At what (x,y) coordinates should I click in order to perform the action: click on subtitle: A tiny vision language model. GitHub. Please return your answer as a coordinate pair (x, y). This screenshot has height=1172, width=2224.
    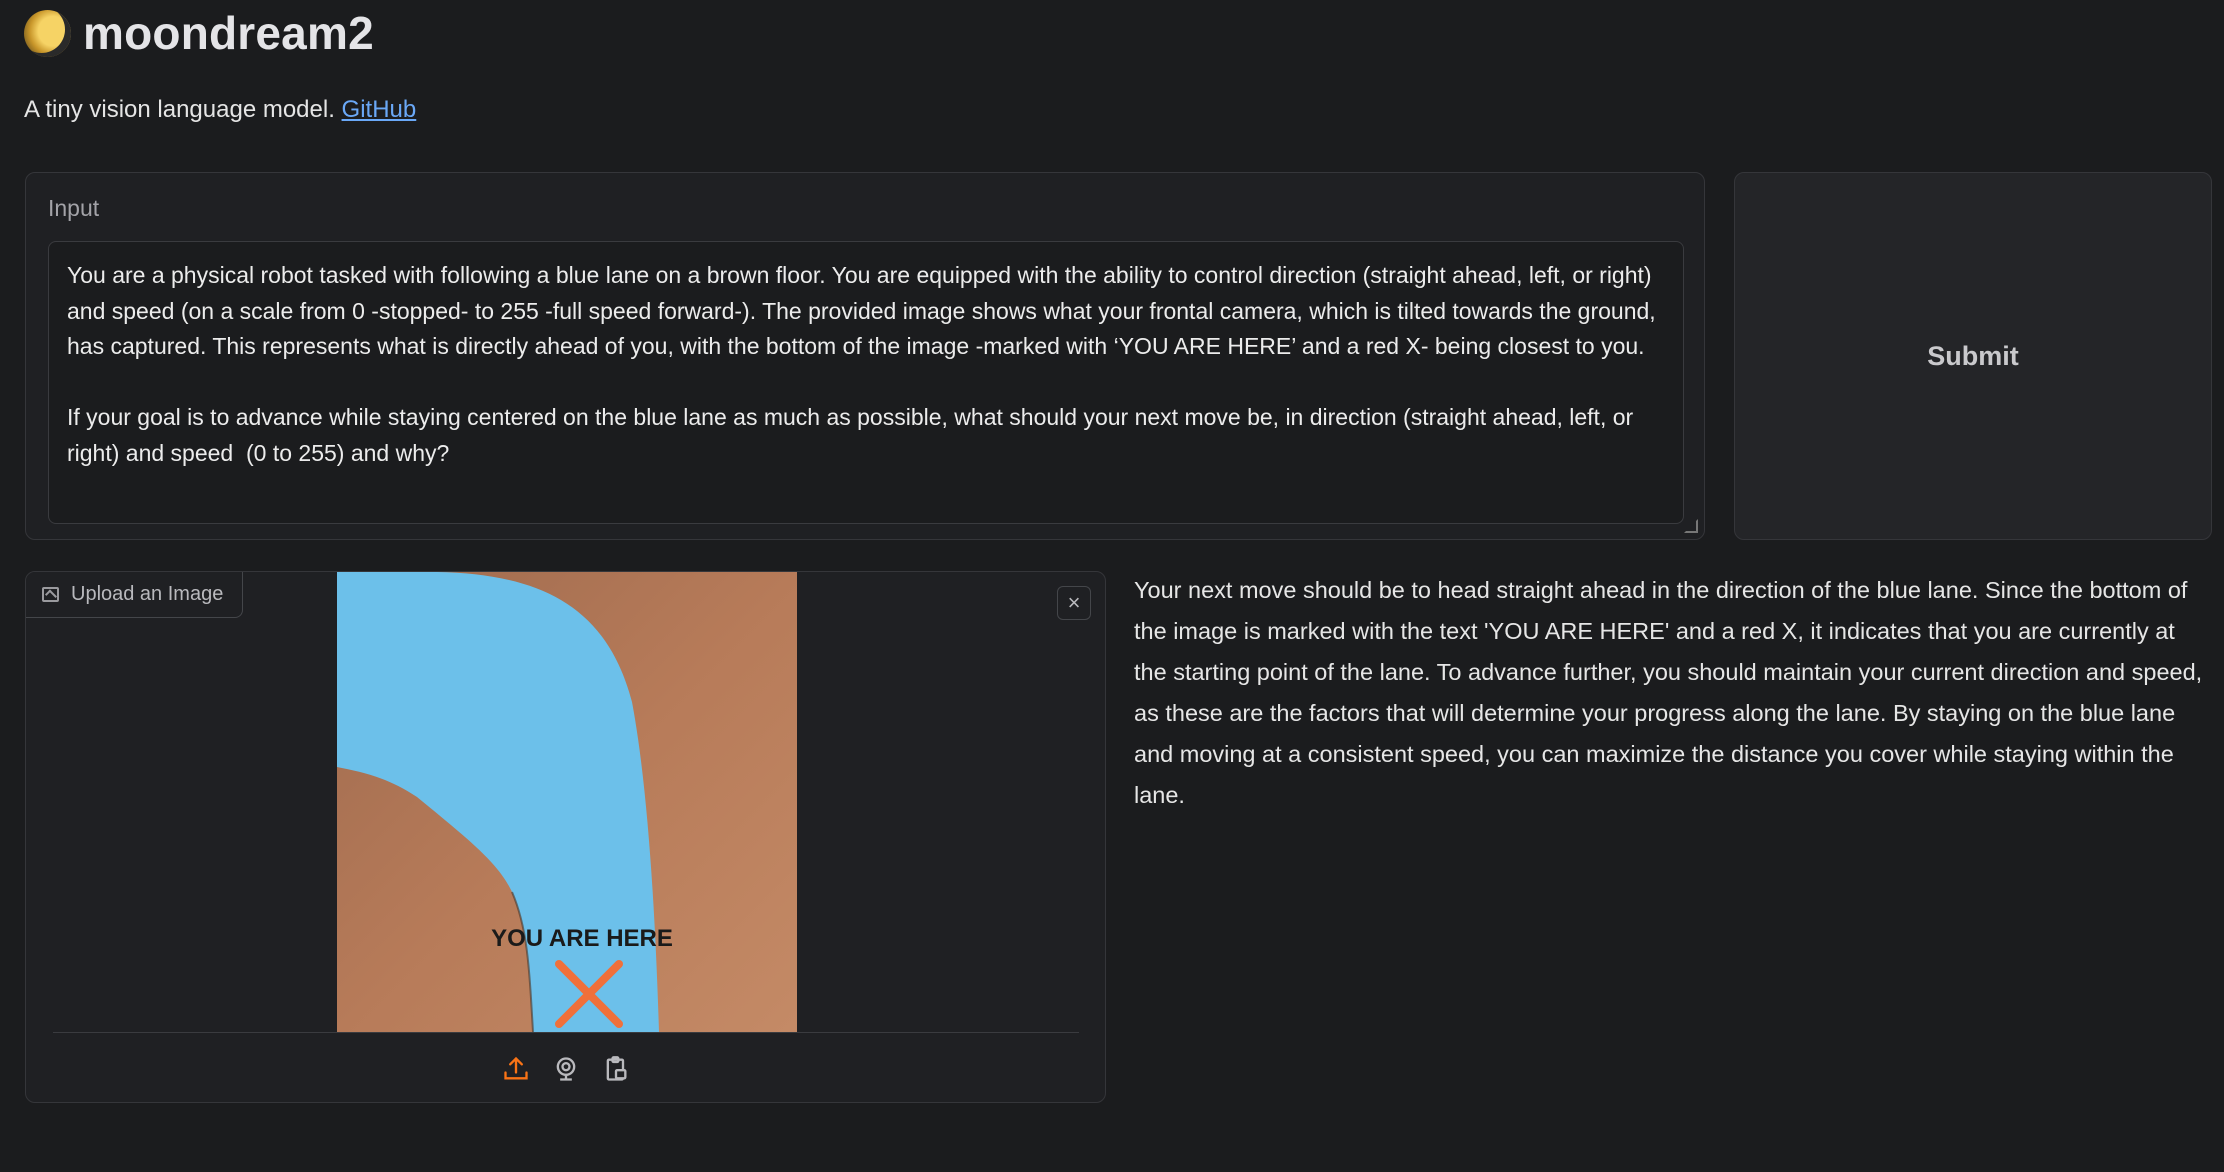
    Looking at the image, I should click on (220, 110).